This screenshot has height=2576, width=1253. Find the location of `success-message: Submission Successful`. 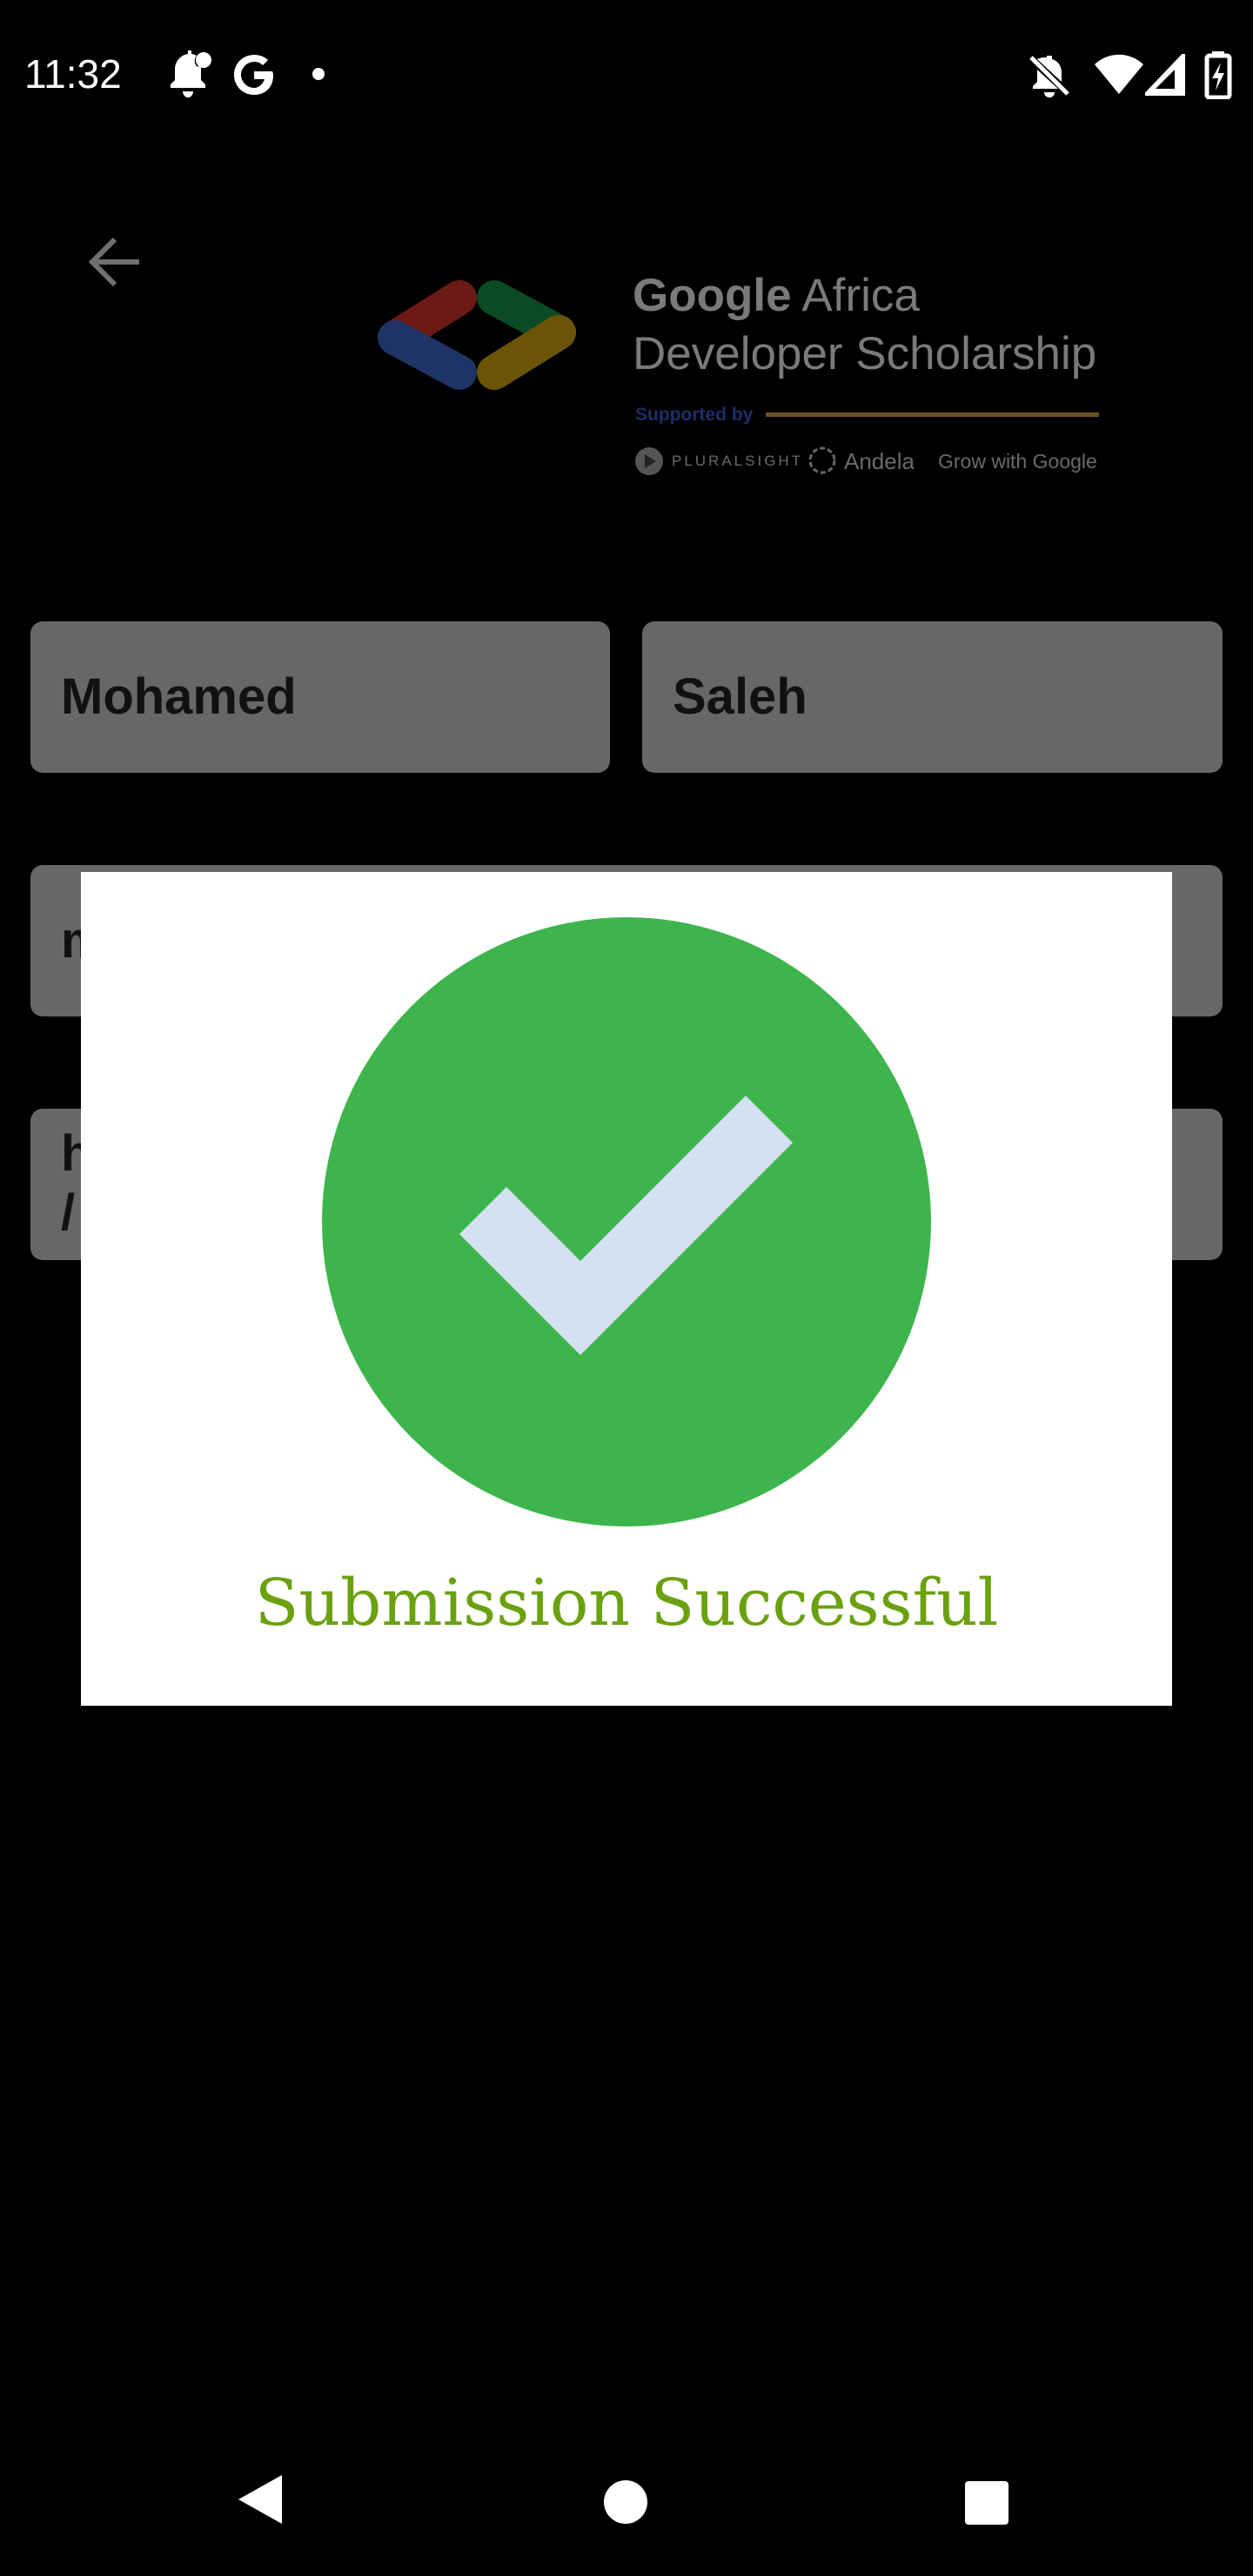

success-message: Submission Successful is located at coordinates (626, 1603).